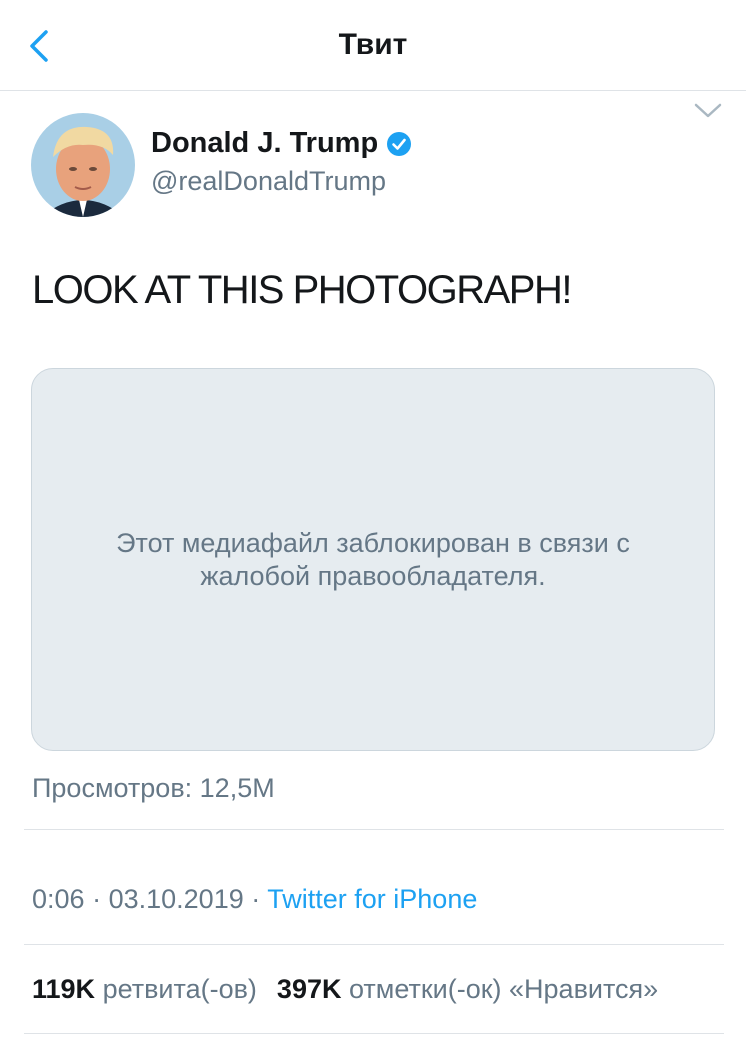  What do you see at coordinates (503, 989) in the screenshot?
I see `likes-label: отметки(-ок) «Нравится»` at bounding box center [503, 989].